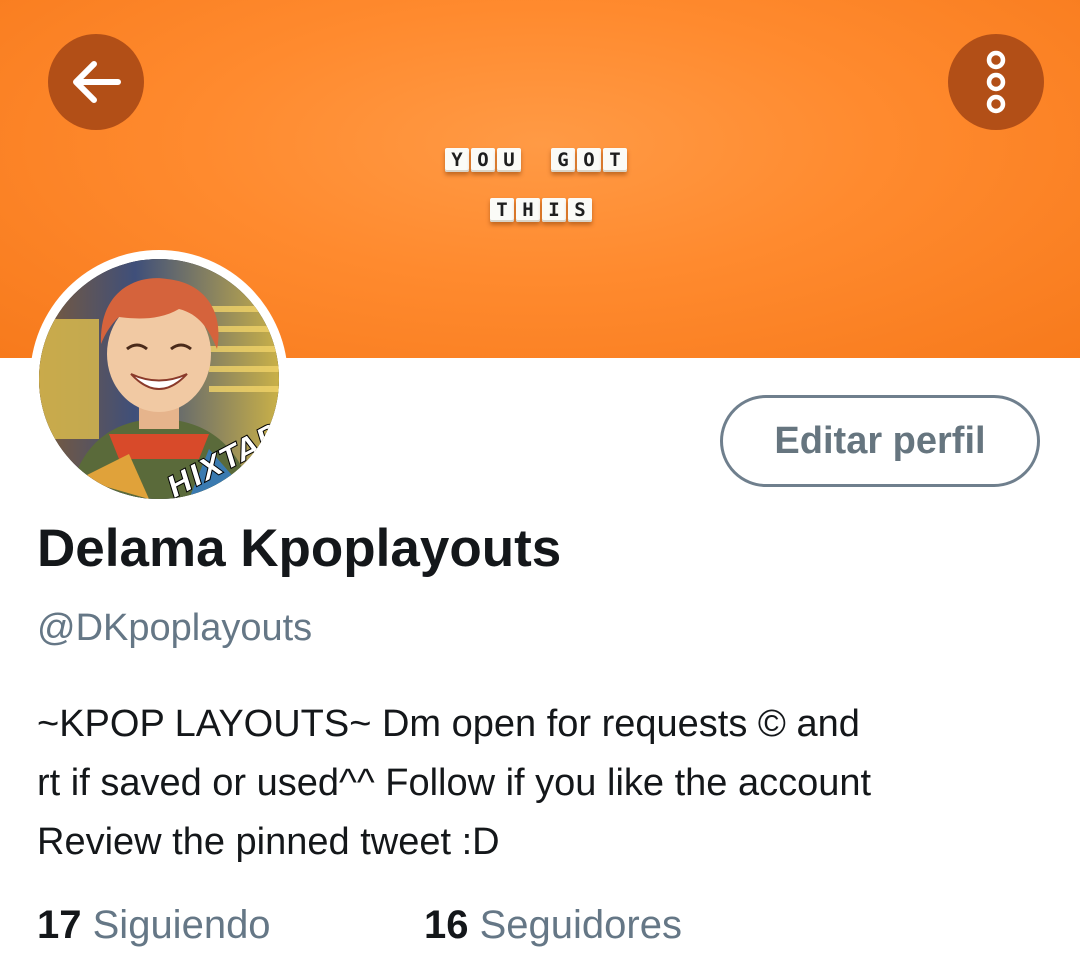  I want to click on following-count: 17, so click(59, 925).